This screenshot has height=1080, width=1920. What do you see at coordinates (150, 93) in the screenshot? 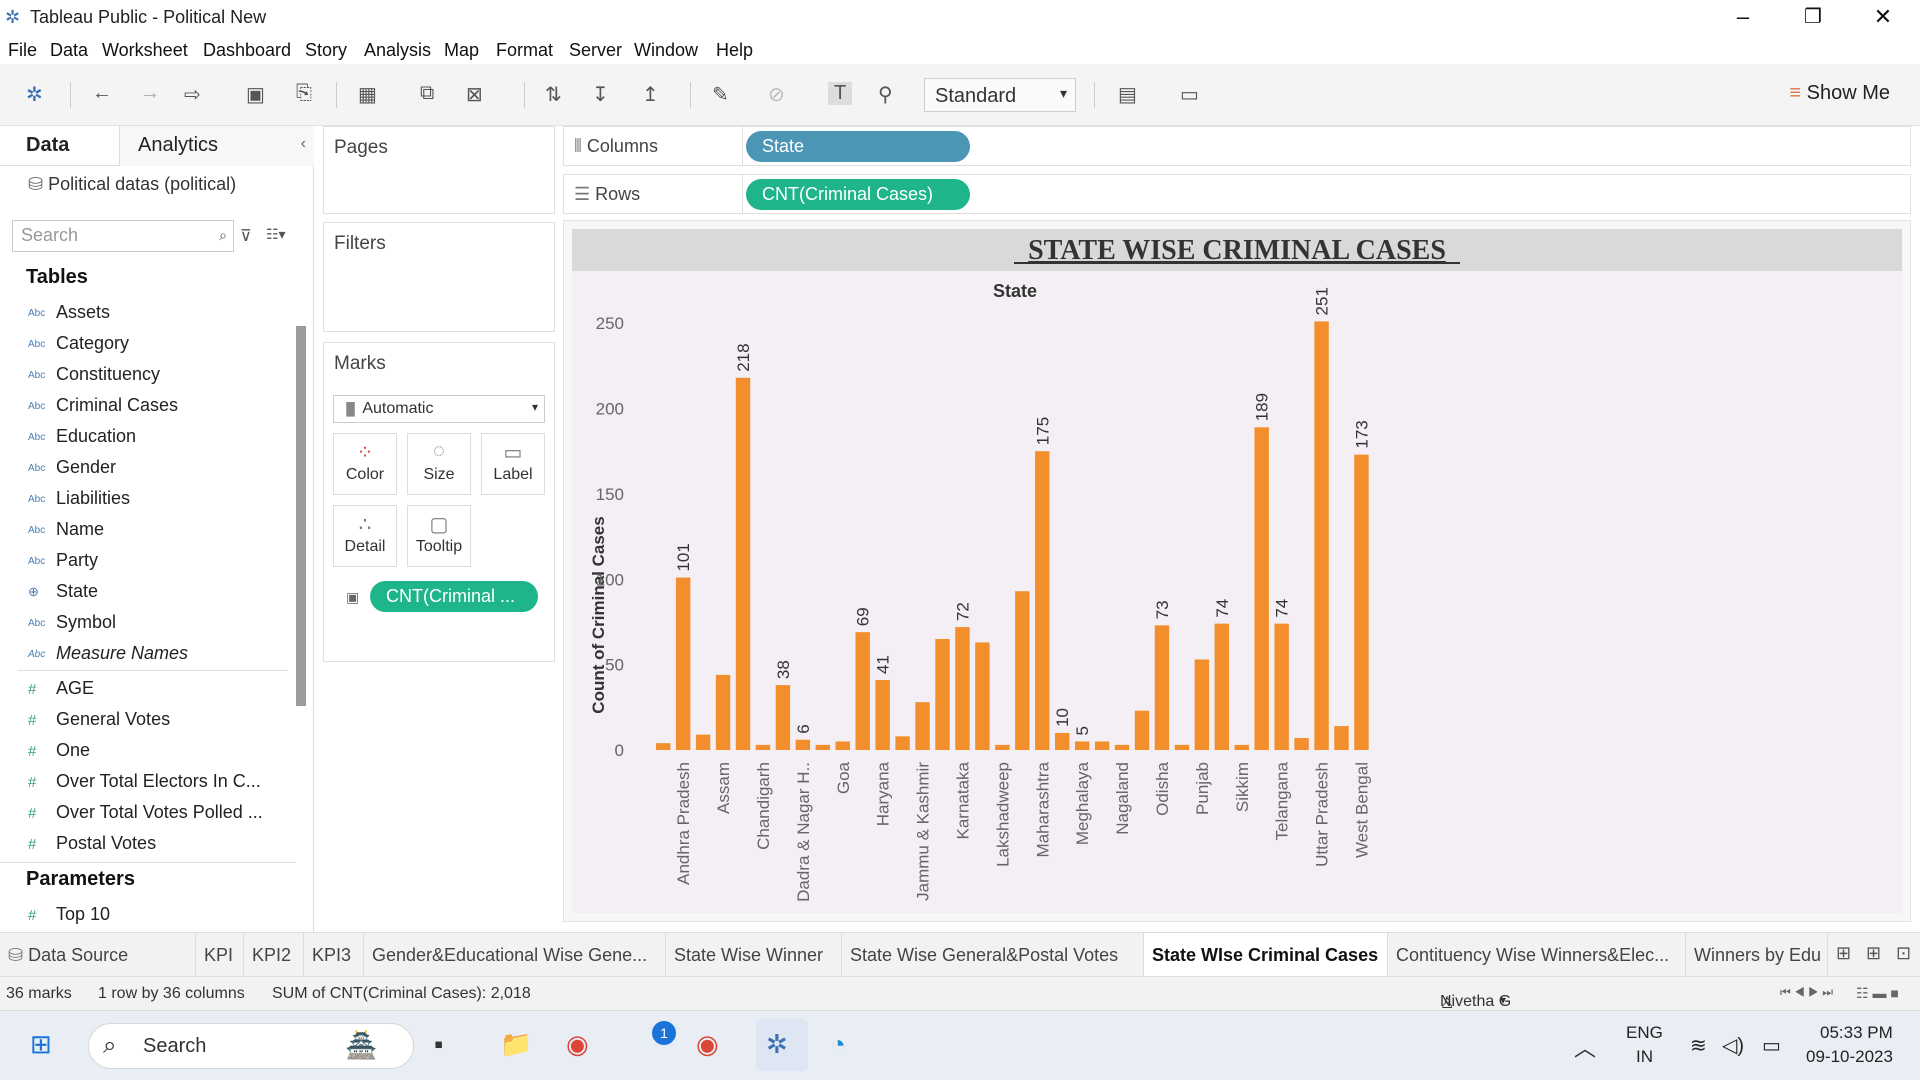
I see `redo-icon: →` at bounding box center [150, 93].